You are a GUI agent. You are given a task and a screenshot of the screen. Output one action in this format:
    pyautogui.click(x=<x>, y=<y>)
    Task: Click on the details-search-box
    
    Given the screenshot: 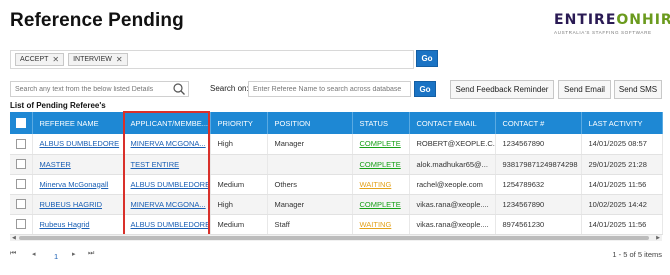 What is the action you would take?
    pyautogui.click(x=99, y=89)
    